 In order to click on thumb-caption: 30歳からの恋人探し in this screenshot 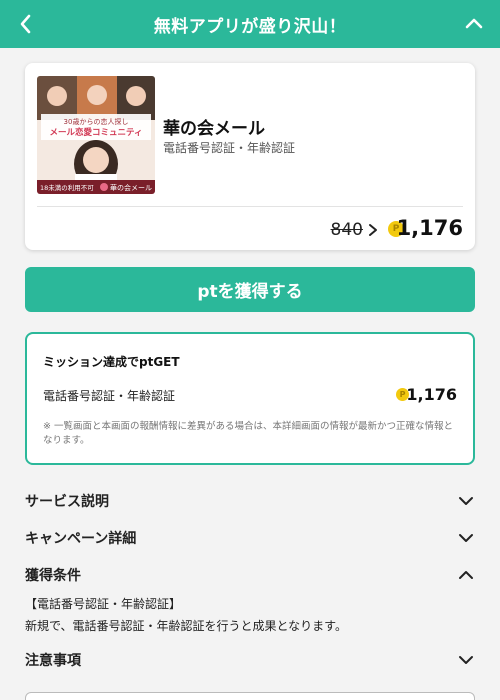, I will do `click(96, 121)`.